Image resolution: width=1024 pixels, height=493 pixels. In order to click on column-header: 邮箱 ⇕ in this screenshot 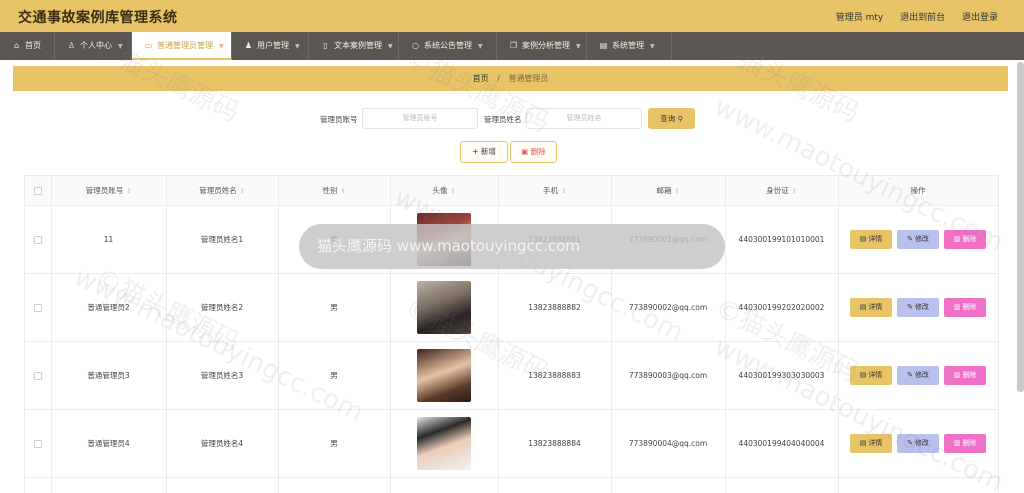, I will do `click(668, 191)`.